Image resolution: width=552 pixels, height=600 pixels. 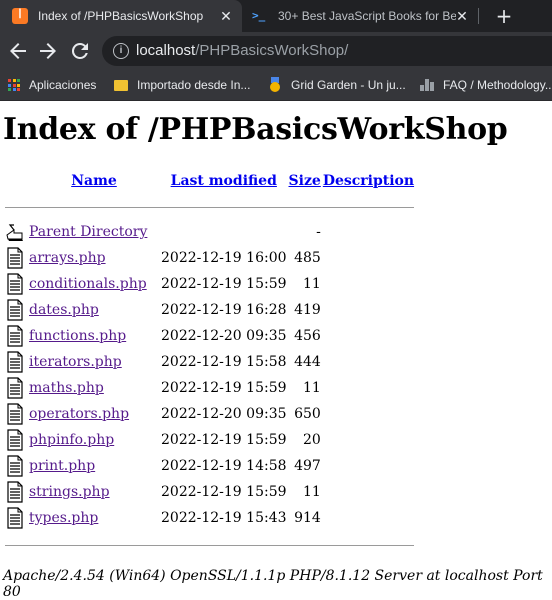 I want to click on table-row: dates.php 2022-12-19 16:28 419, so click(x=209, y=310).